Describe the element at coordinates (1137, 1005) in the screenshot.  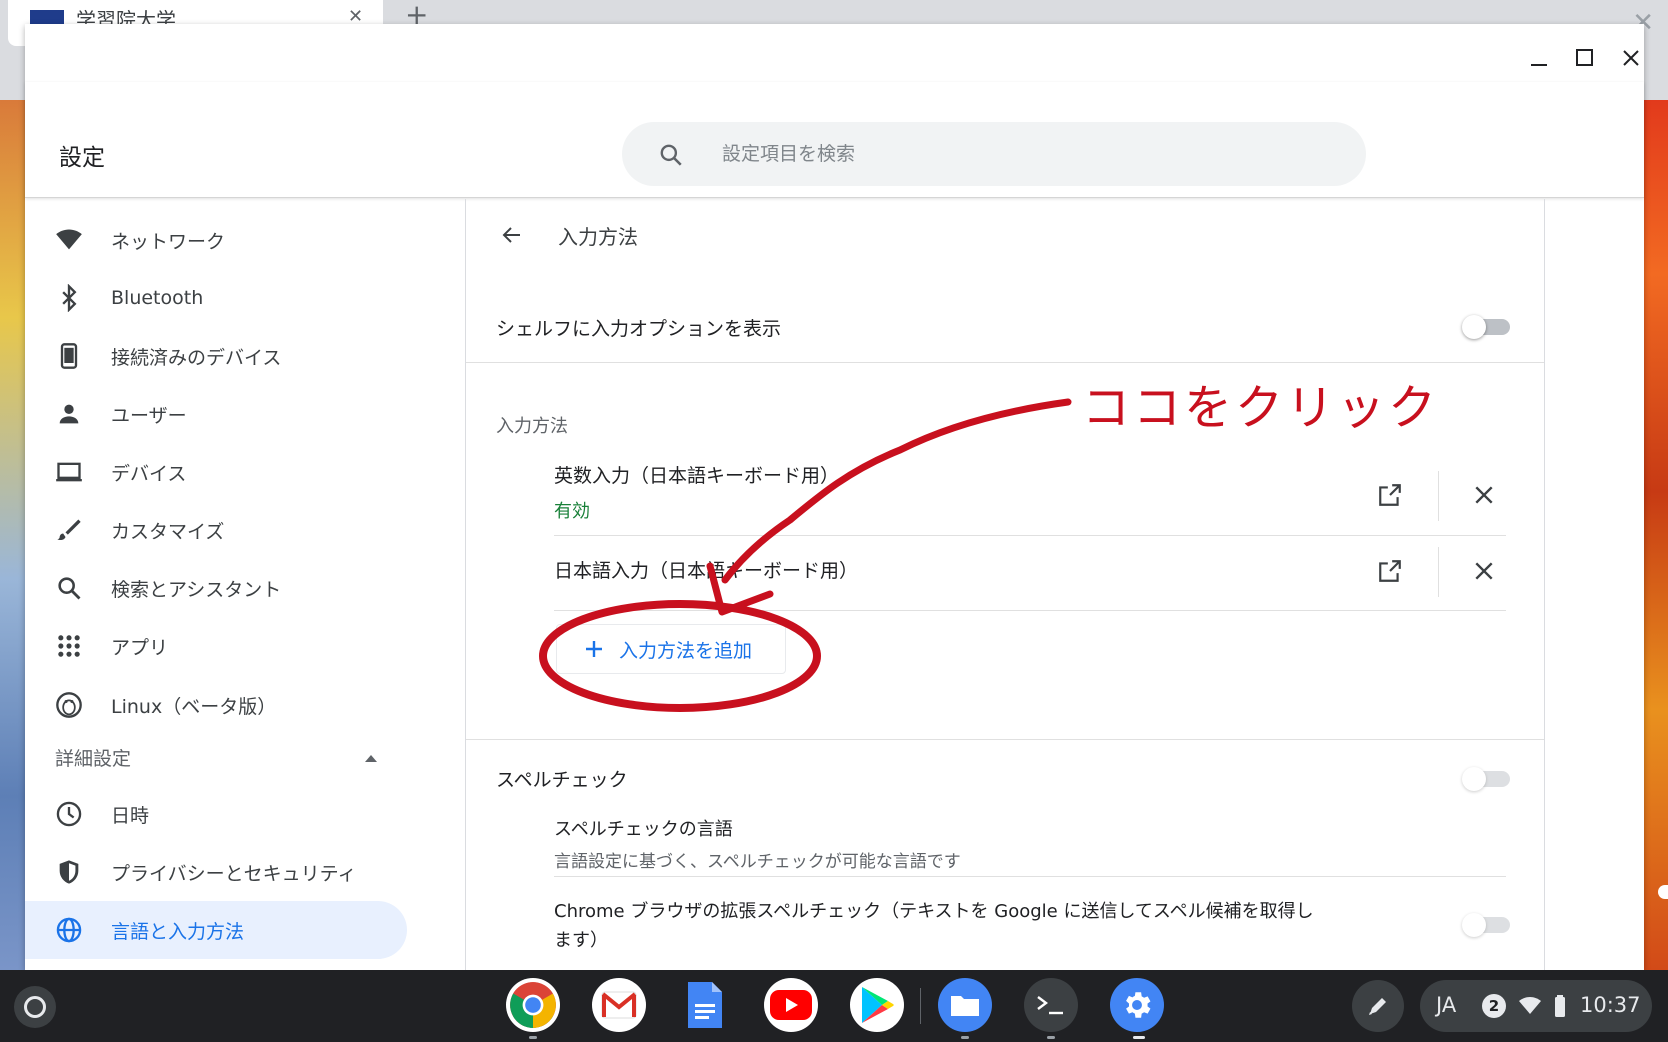
I see `settings-icon` at that location.